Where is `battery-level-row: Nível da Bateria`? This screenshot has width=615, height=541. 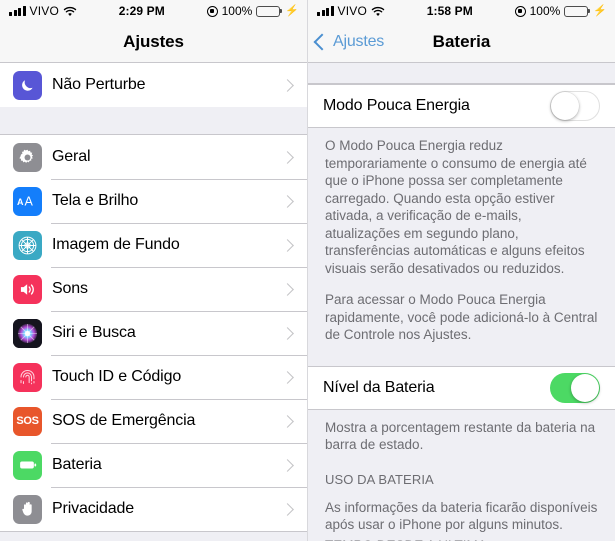
battery-level-row: Nível da Bateria is located at coordinates (461, 387).